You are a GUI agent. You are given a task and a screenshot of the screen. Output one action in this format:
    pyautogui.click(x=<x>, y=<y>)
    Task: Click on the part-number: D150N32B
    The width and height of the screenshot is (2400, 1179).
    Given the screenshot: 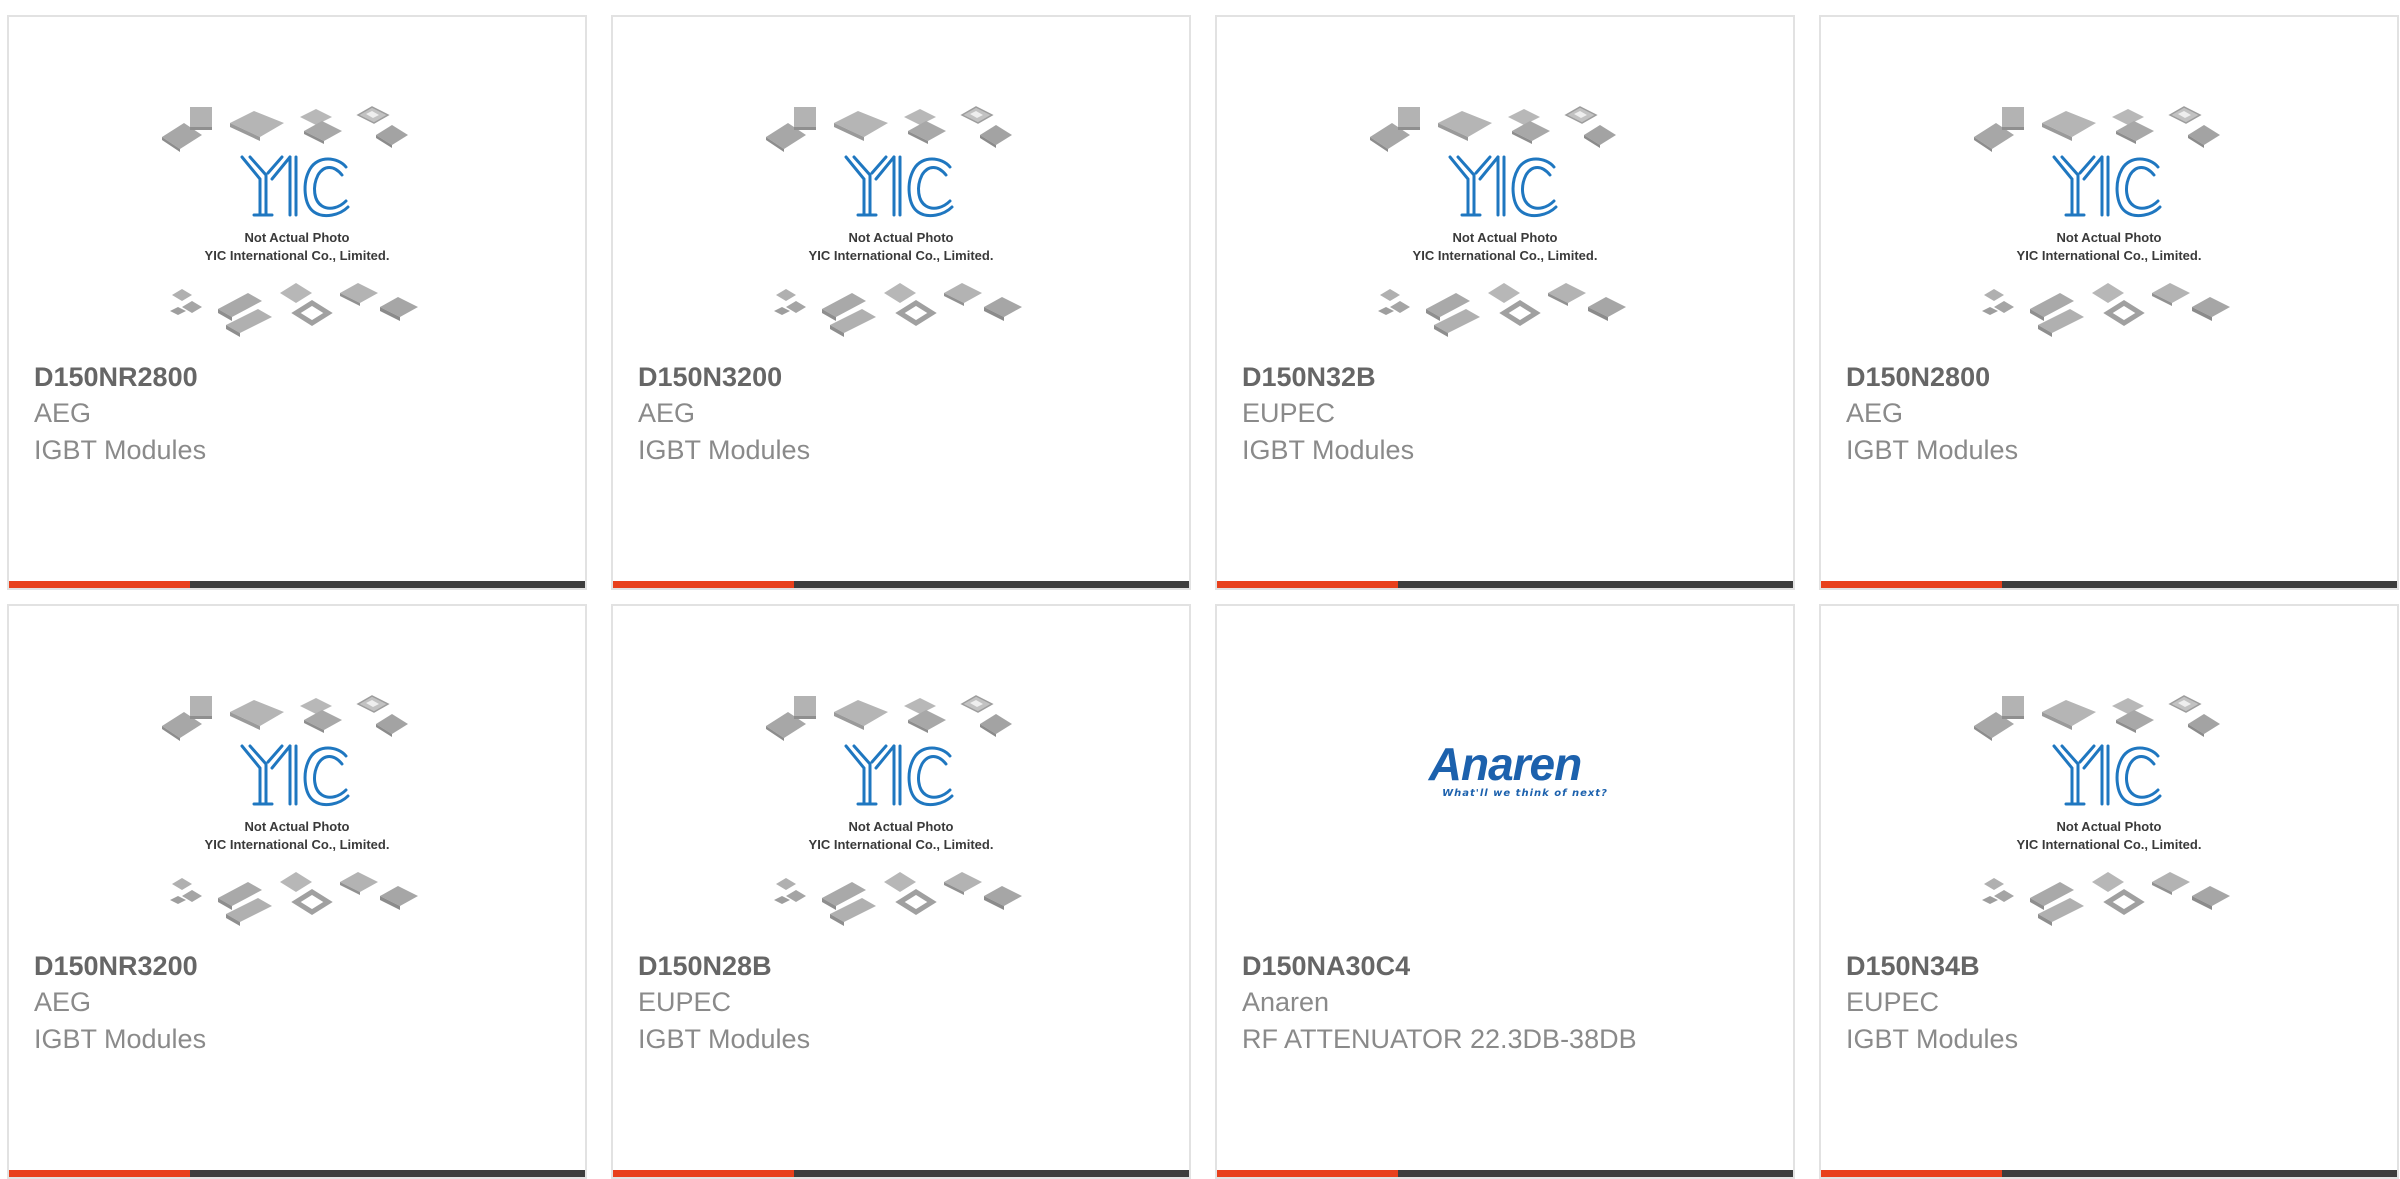 What is the action you would take?
    pyautogui.click(x=1507, y=377)
    